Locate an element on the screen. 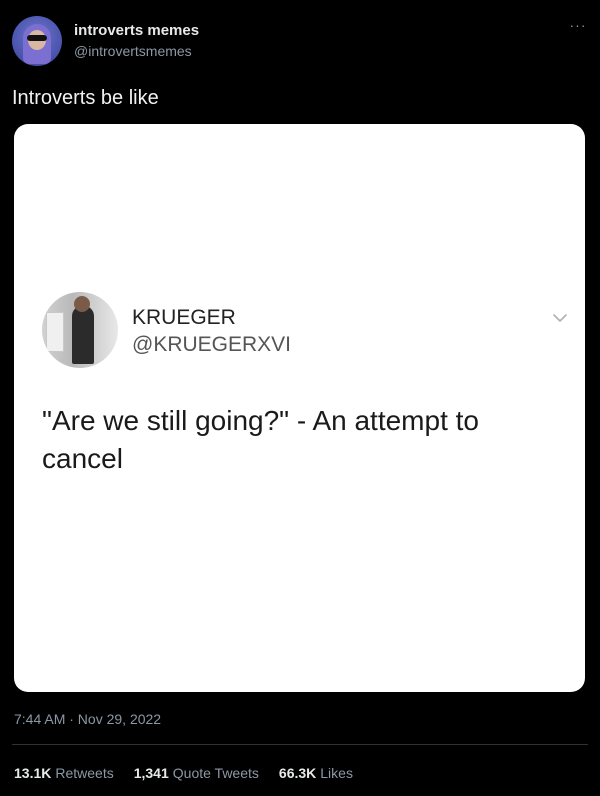 The width and height of the screenshot is (600, 796). retweets-stat: 13.1K Retweets is located at coordinates (64, 773).